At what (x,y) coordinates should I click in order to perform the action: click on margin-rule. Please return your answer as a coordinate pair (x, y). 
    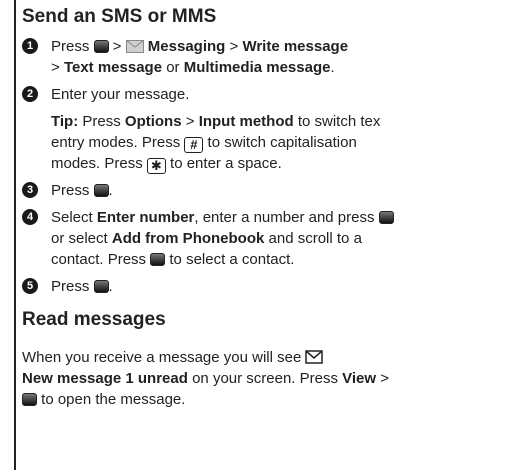
    Looking at the image, I should click on (15, 235).